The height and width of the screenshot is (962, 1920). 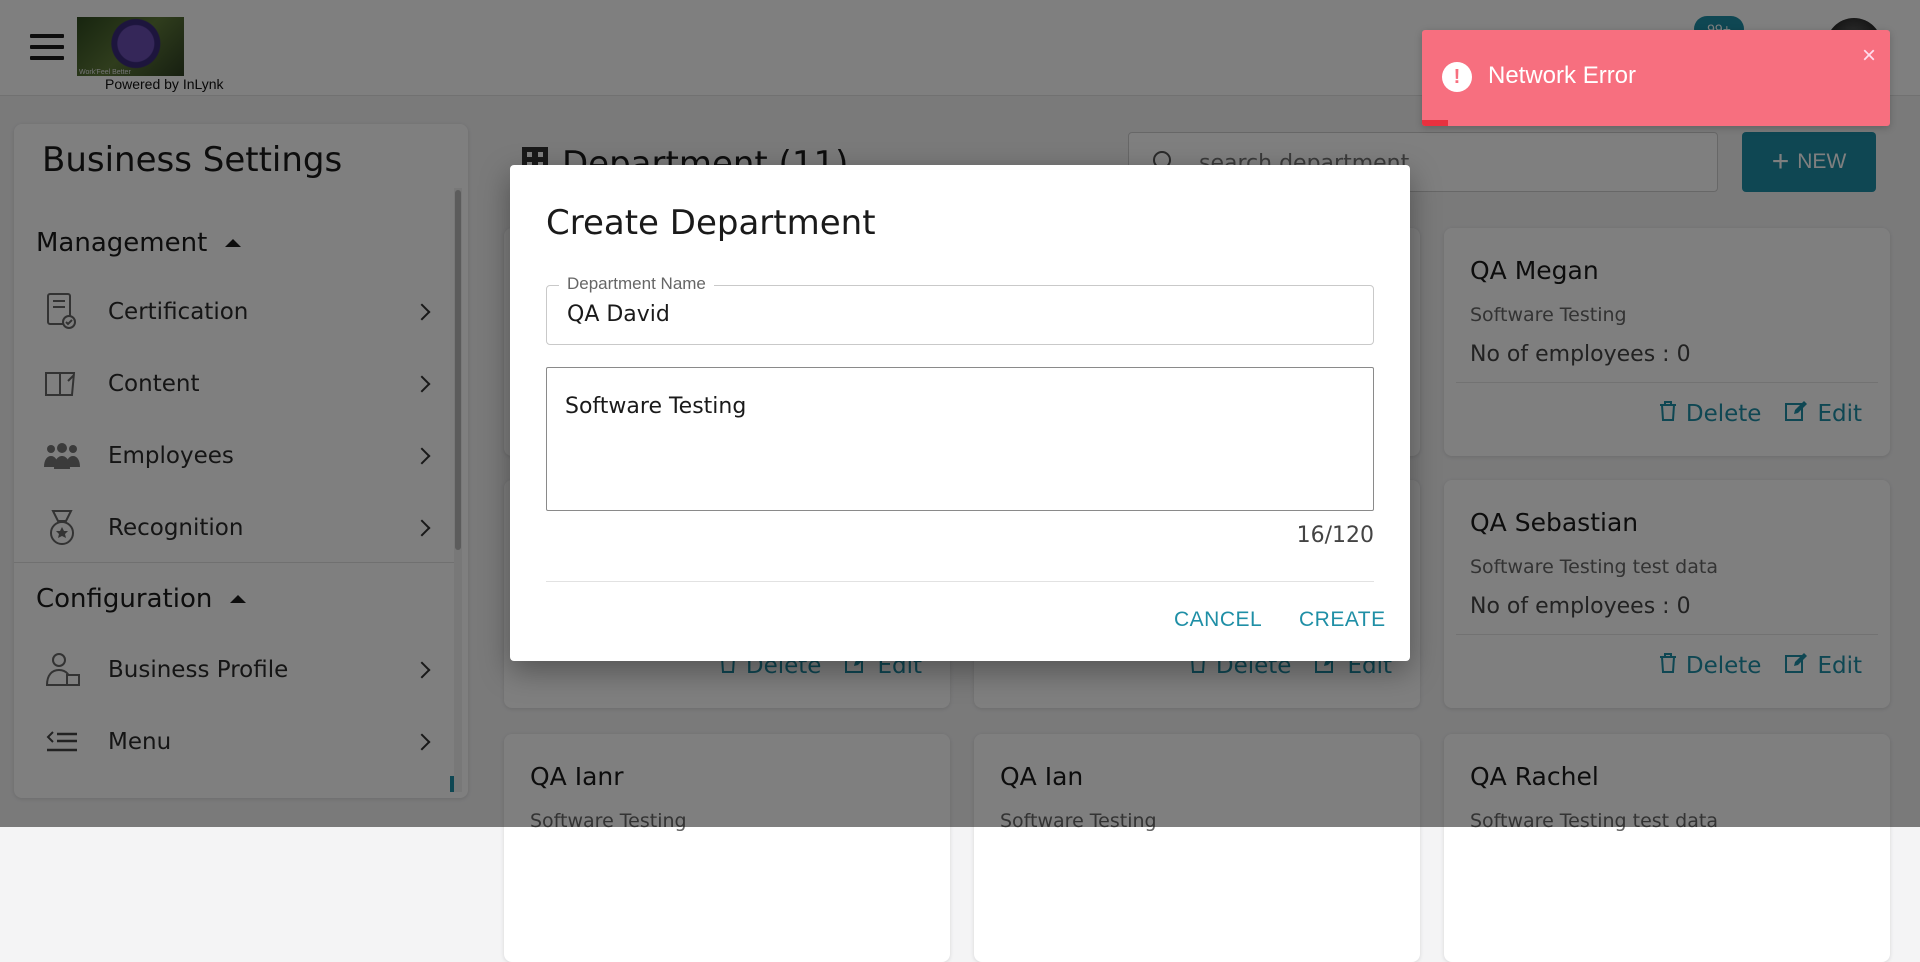 What do you see at coordinates (1435, 123) in the screenshot?
I see `toast-progress-bar` at bounding box center [1435, 123].